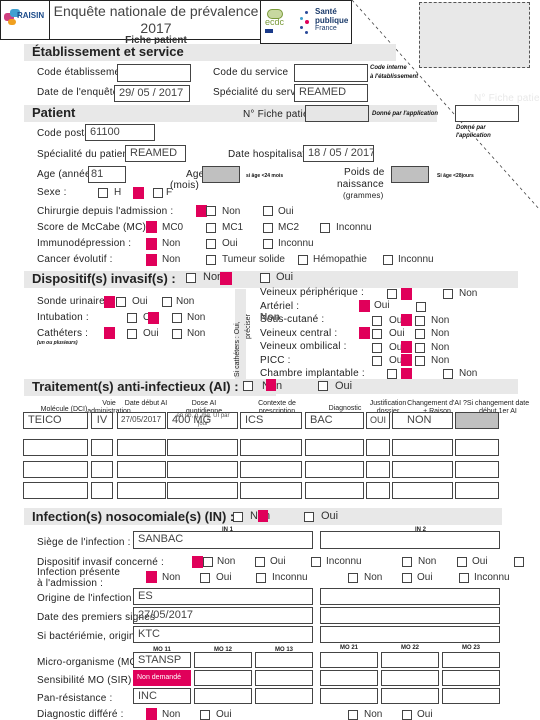  Describe the element at coordinates (422, 420) in the screenshot. I see `ai-cell-changement: NON` at that location.